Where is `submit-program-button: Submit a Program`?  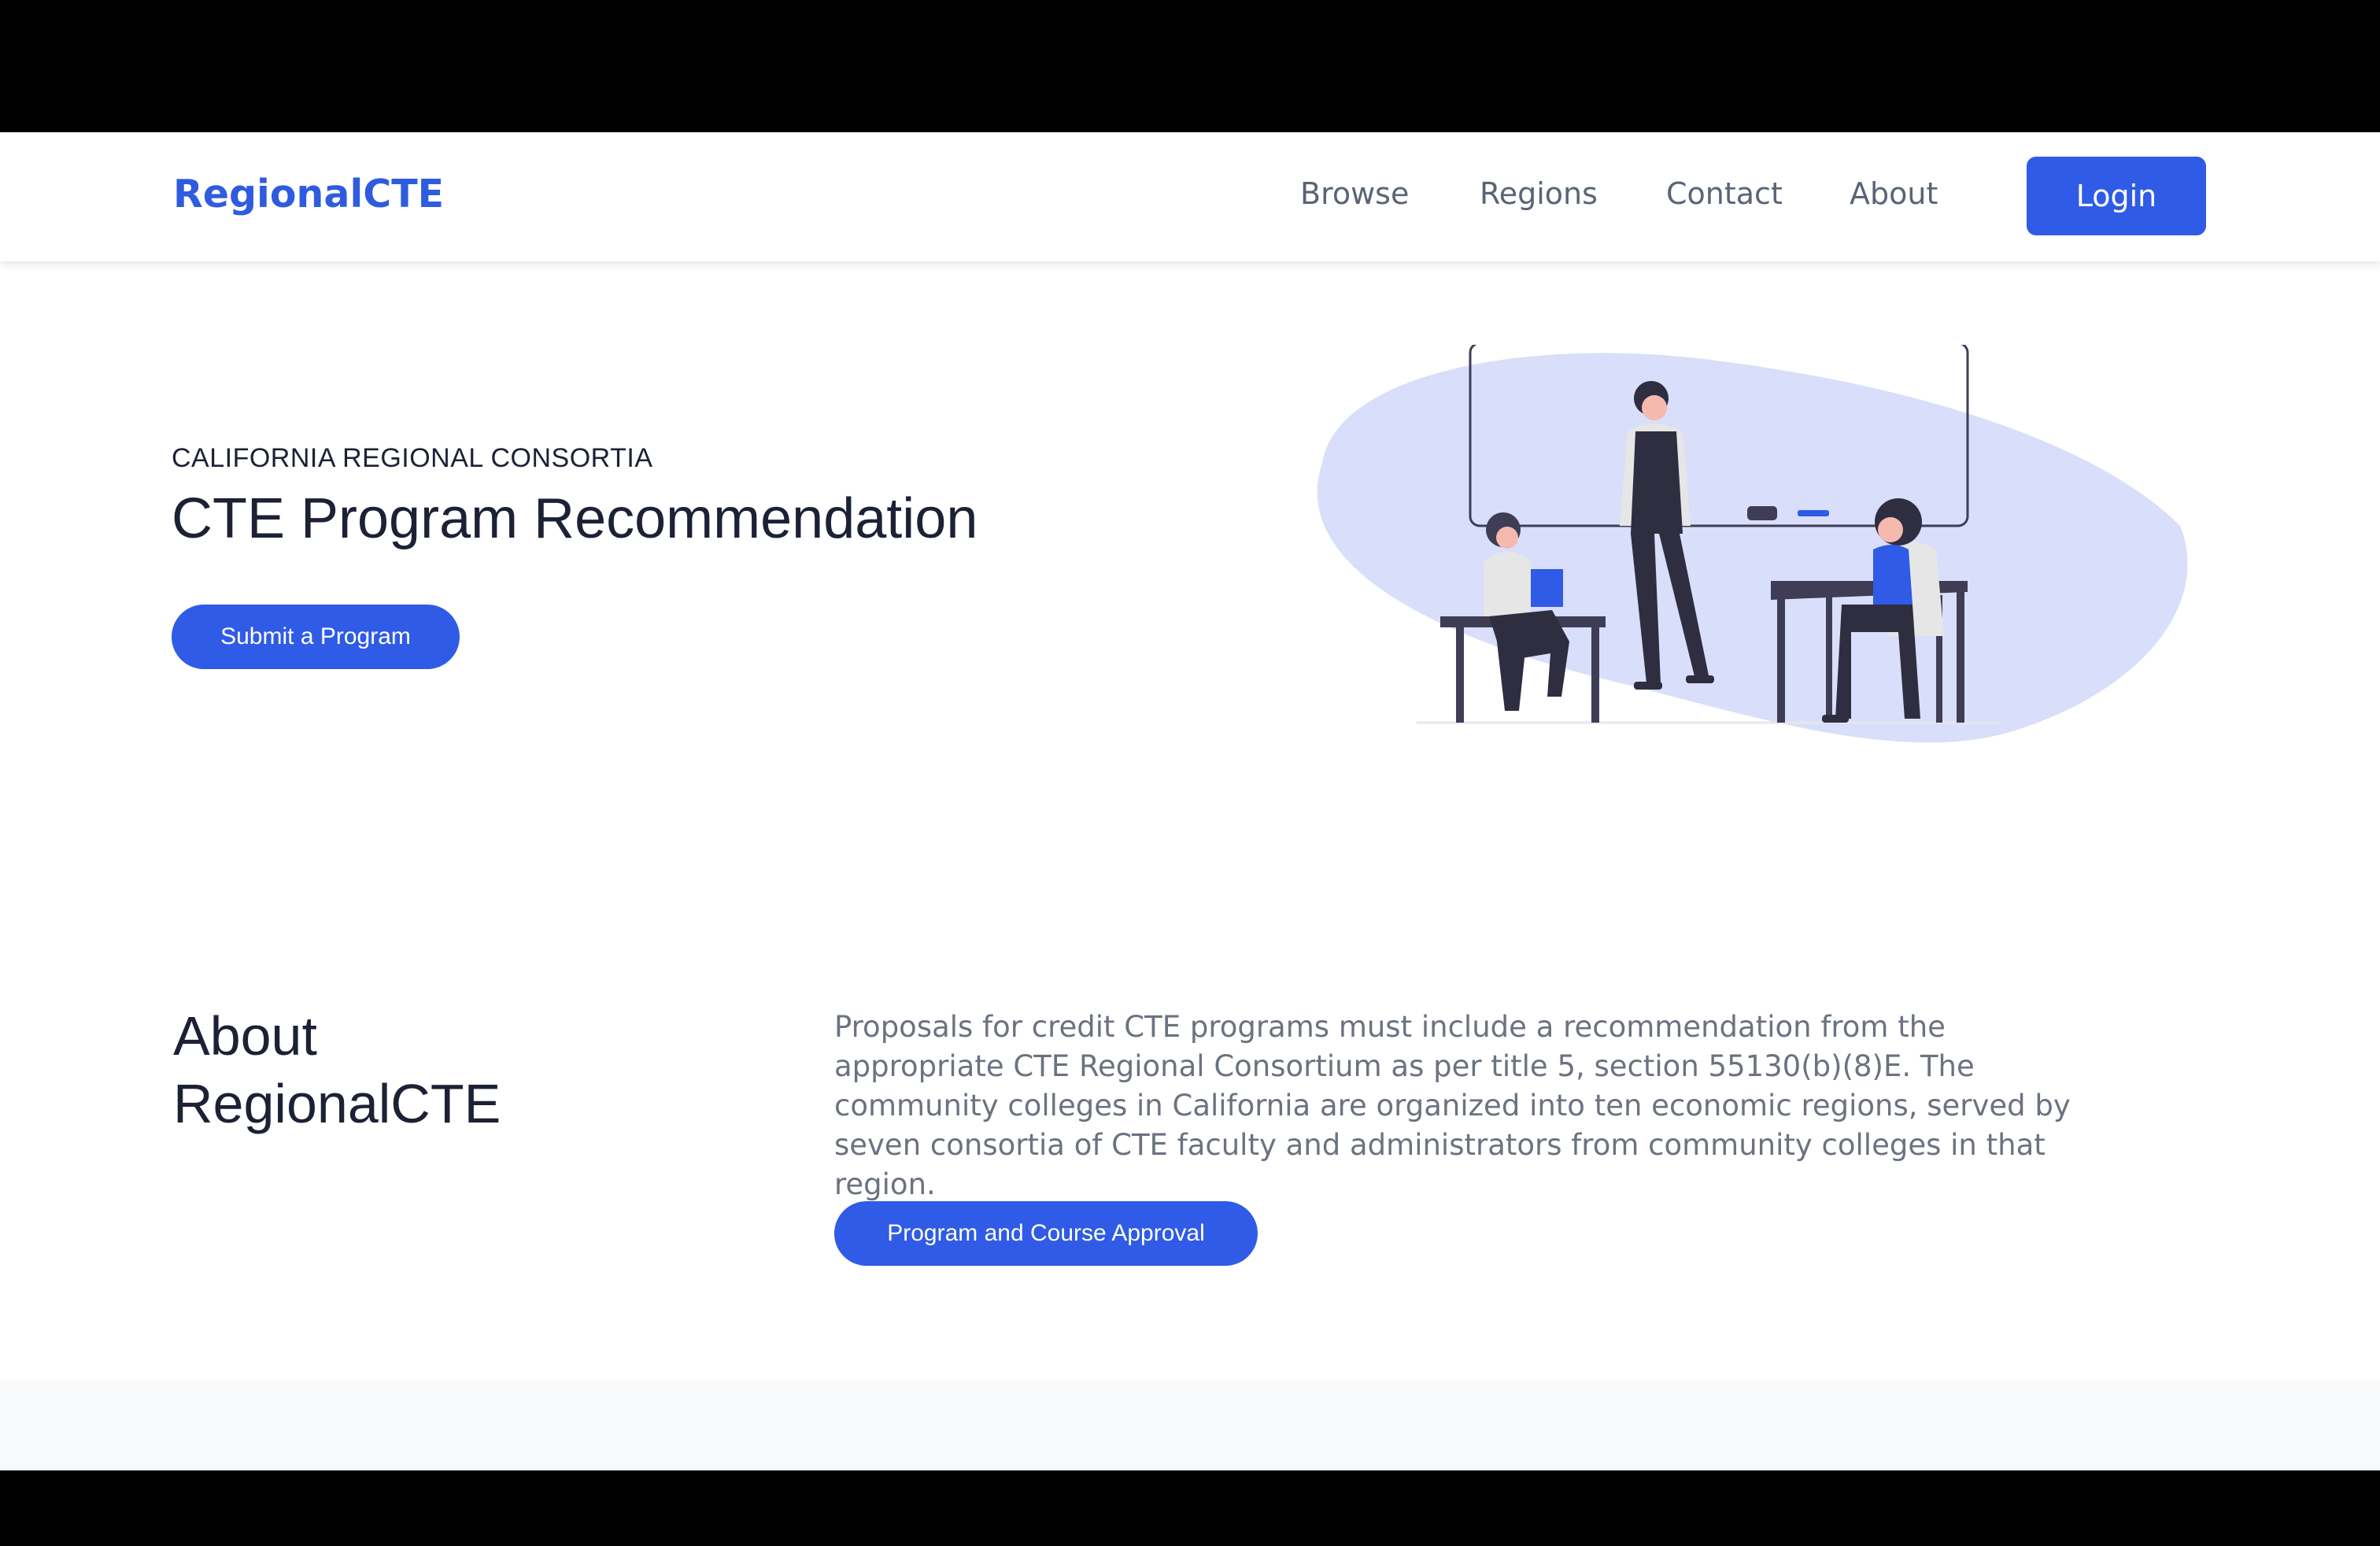
submit-program-button: Submit a Program is located at coordinates (316, 637).